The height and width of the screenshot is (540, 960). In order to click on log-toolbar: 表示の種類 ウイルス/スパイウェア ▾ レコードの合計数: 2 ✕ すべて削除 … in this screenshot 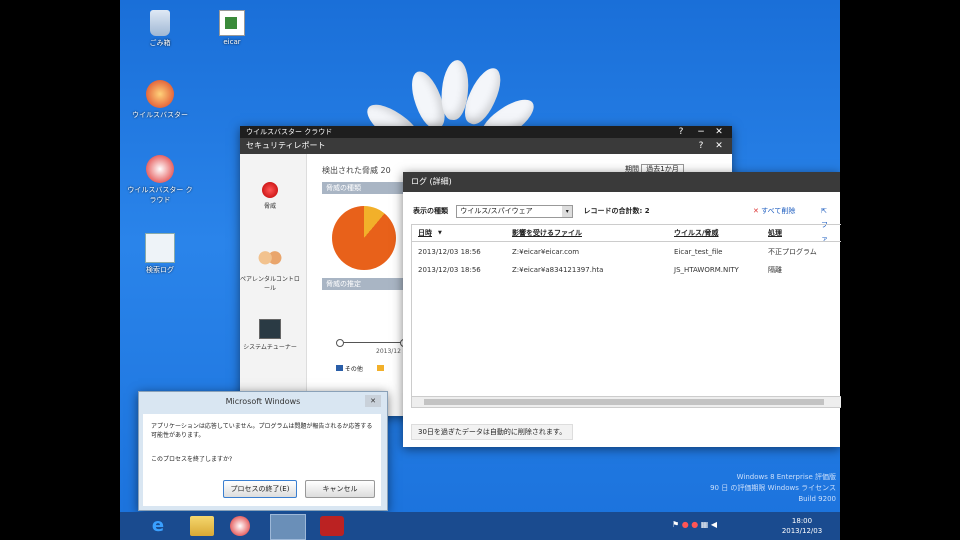, I will do `click(623, 223)`.